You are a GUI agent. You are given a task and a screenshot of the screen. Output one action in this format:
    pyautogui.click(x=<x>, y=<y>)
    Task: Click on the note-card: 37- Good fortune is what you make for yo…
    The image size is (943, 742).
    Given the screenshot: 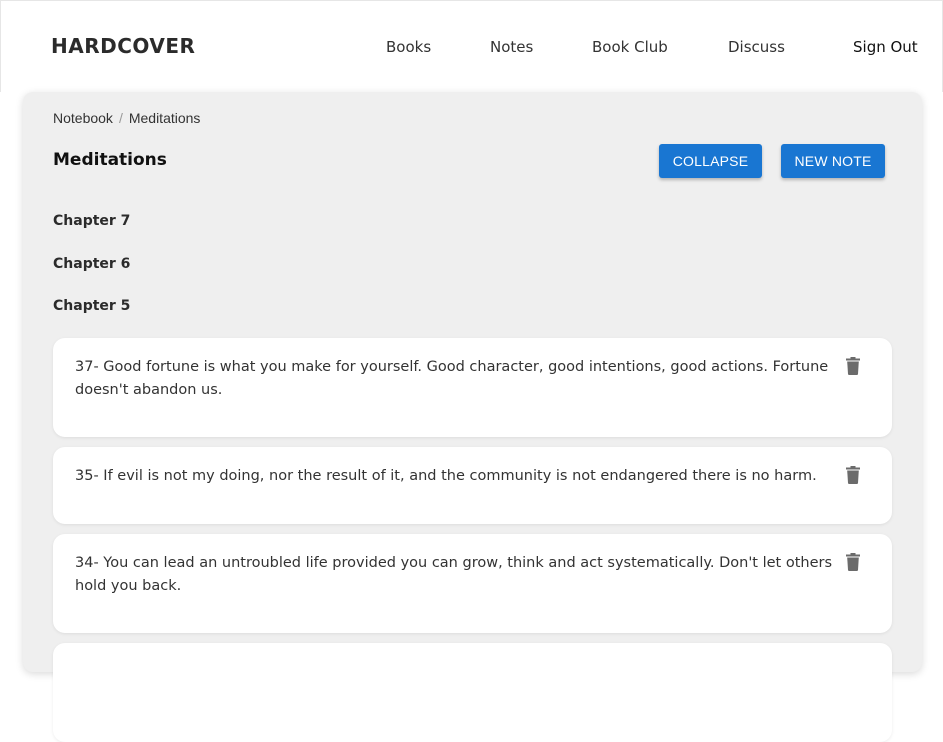 What is the action you would take?
    pyautogui.click(x=472, y=387)
    